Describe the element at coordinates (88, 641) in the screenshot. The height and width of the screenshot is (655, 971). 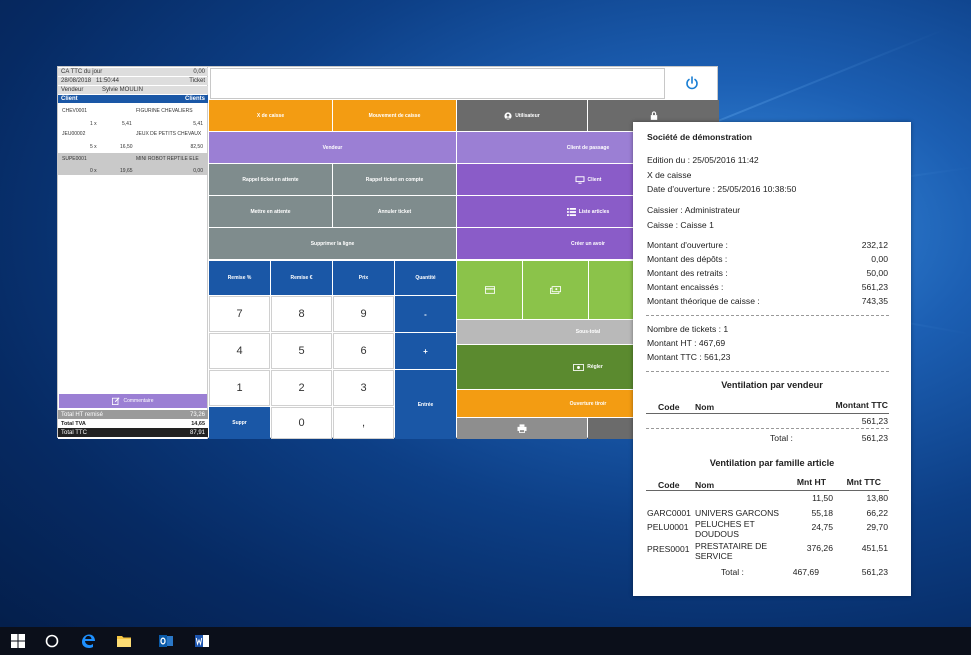
I see `edge-browser-icon` at that location.